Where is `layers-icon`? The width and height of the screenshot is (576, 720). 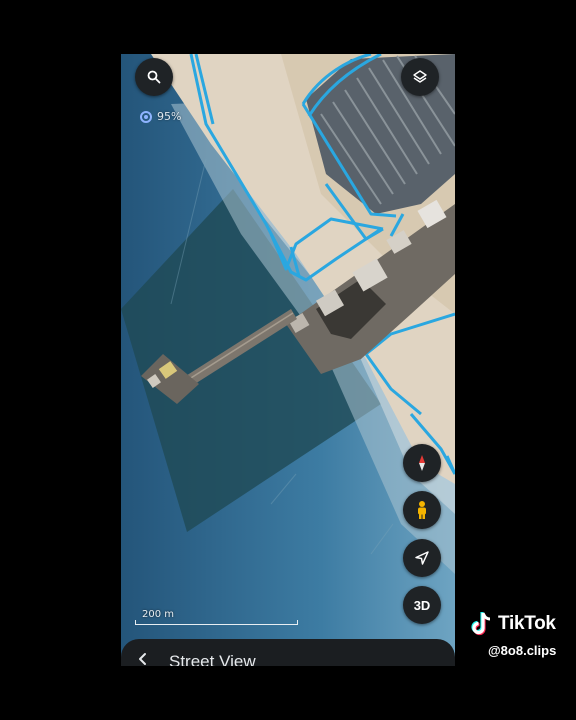
layers-icon is located at coordinates (420, 76).